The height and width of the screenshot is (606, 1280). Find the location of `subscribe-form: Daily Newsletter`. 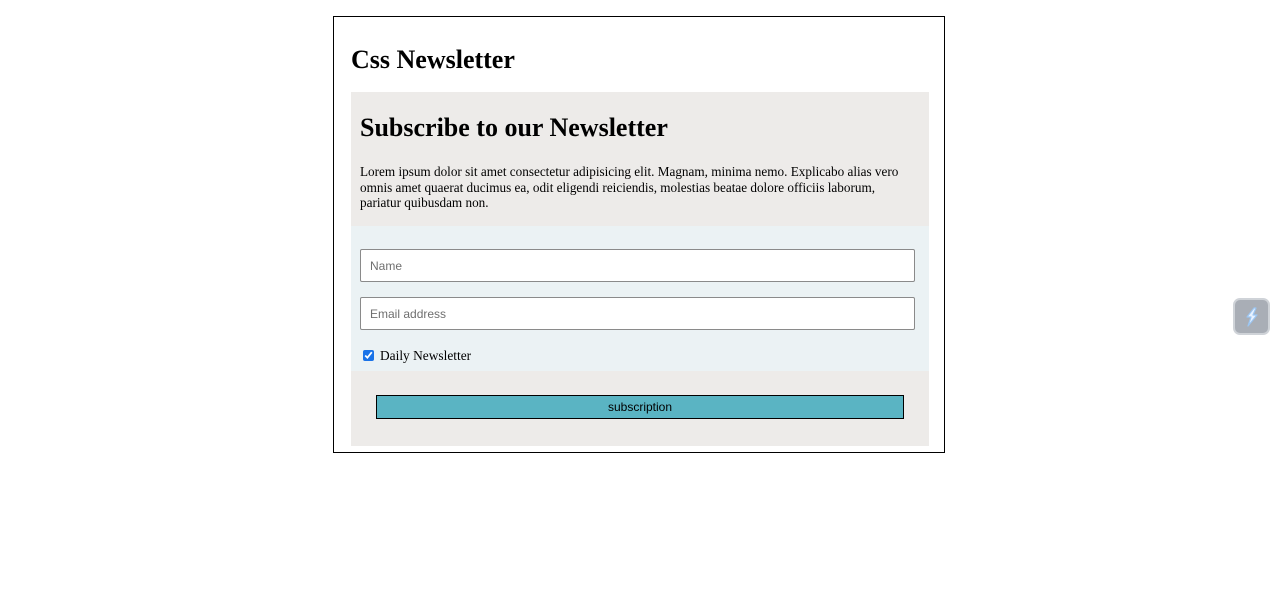

subscribe-form: Daily Newsletter is located at coordinates (640, 298).